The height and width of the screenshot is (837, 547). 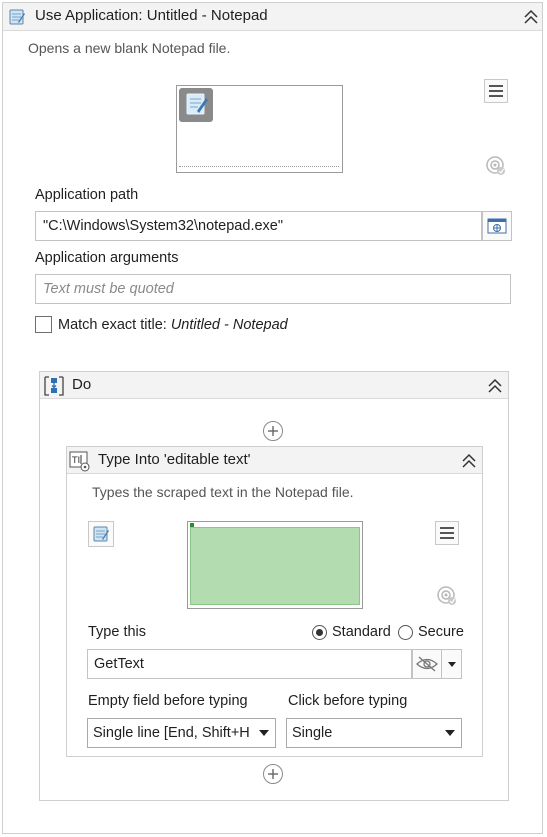 I want to click on add-activity-button-bottom, so click(x=273, y=774).